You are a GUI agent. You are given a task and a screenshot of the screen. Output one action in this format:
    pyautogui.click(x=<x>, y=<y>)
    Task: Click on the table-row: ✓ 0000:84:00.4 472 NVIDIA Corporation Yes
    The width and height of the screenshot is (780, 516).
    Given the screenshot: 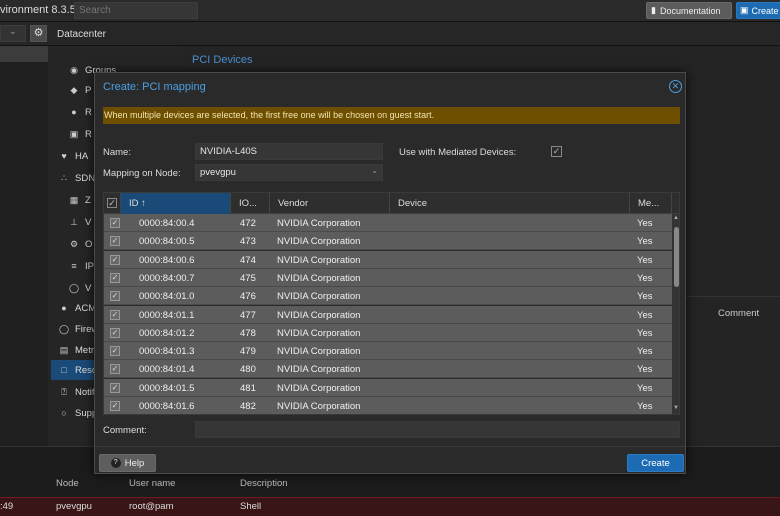 What is the action you would take?
    pyautogui.click(x=388, y=223)
    